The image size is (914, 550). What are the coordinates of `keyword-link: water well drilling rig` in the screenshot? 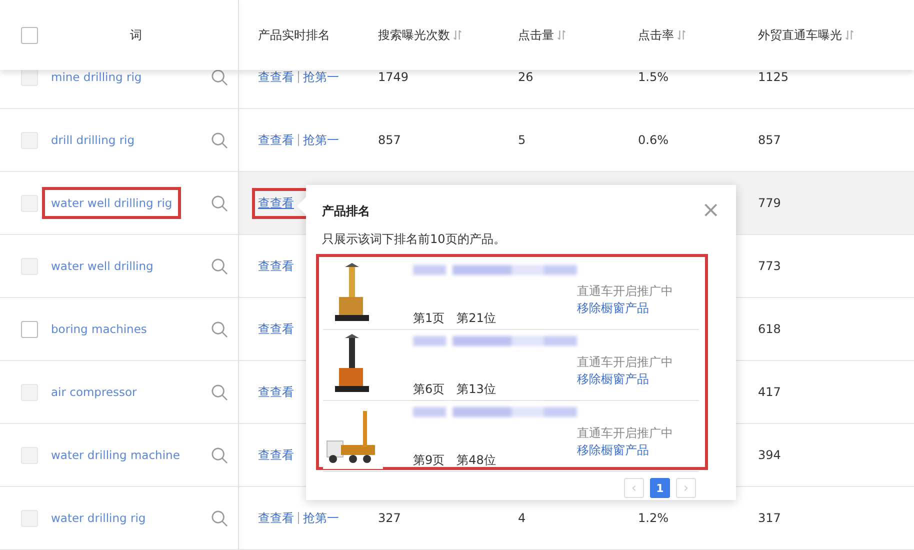 It's located at (112, 203).